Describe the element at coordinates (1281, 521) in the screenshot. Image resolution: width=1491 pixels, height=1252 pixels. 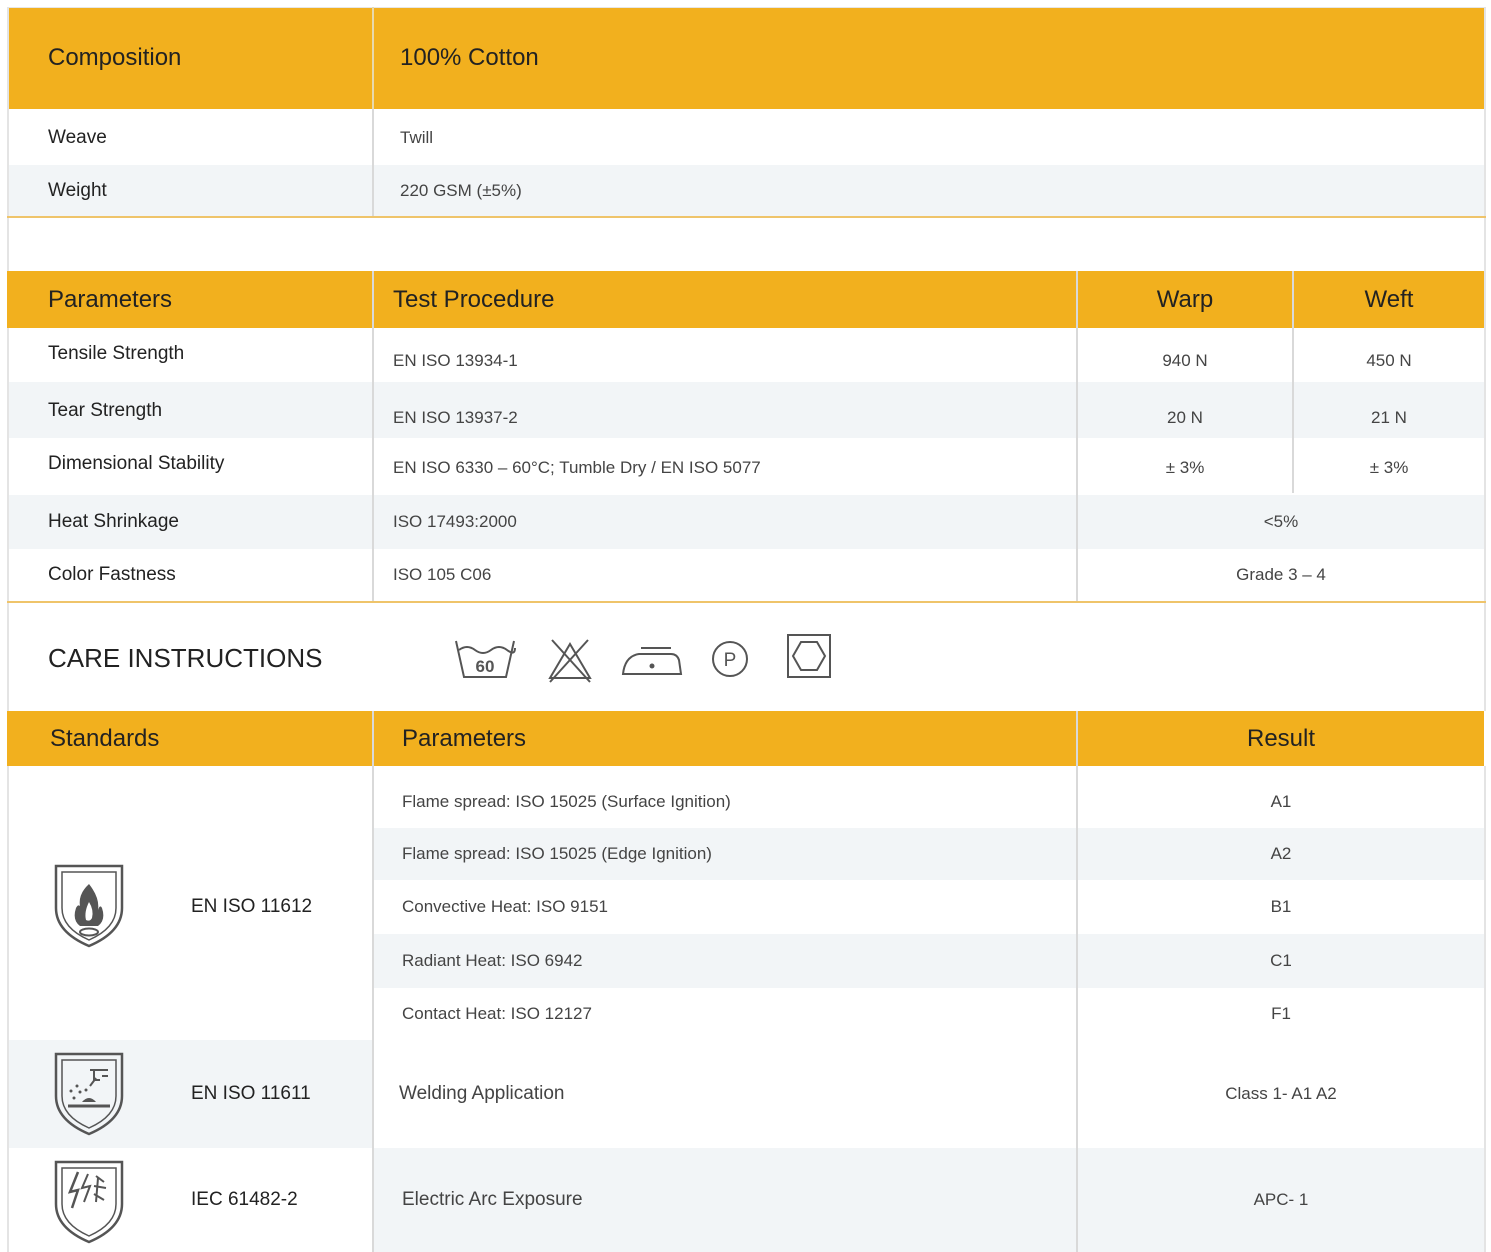
I see `table-row-result: <5%` at that location.